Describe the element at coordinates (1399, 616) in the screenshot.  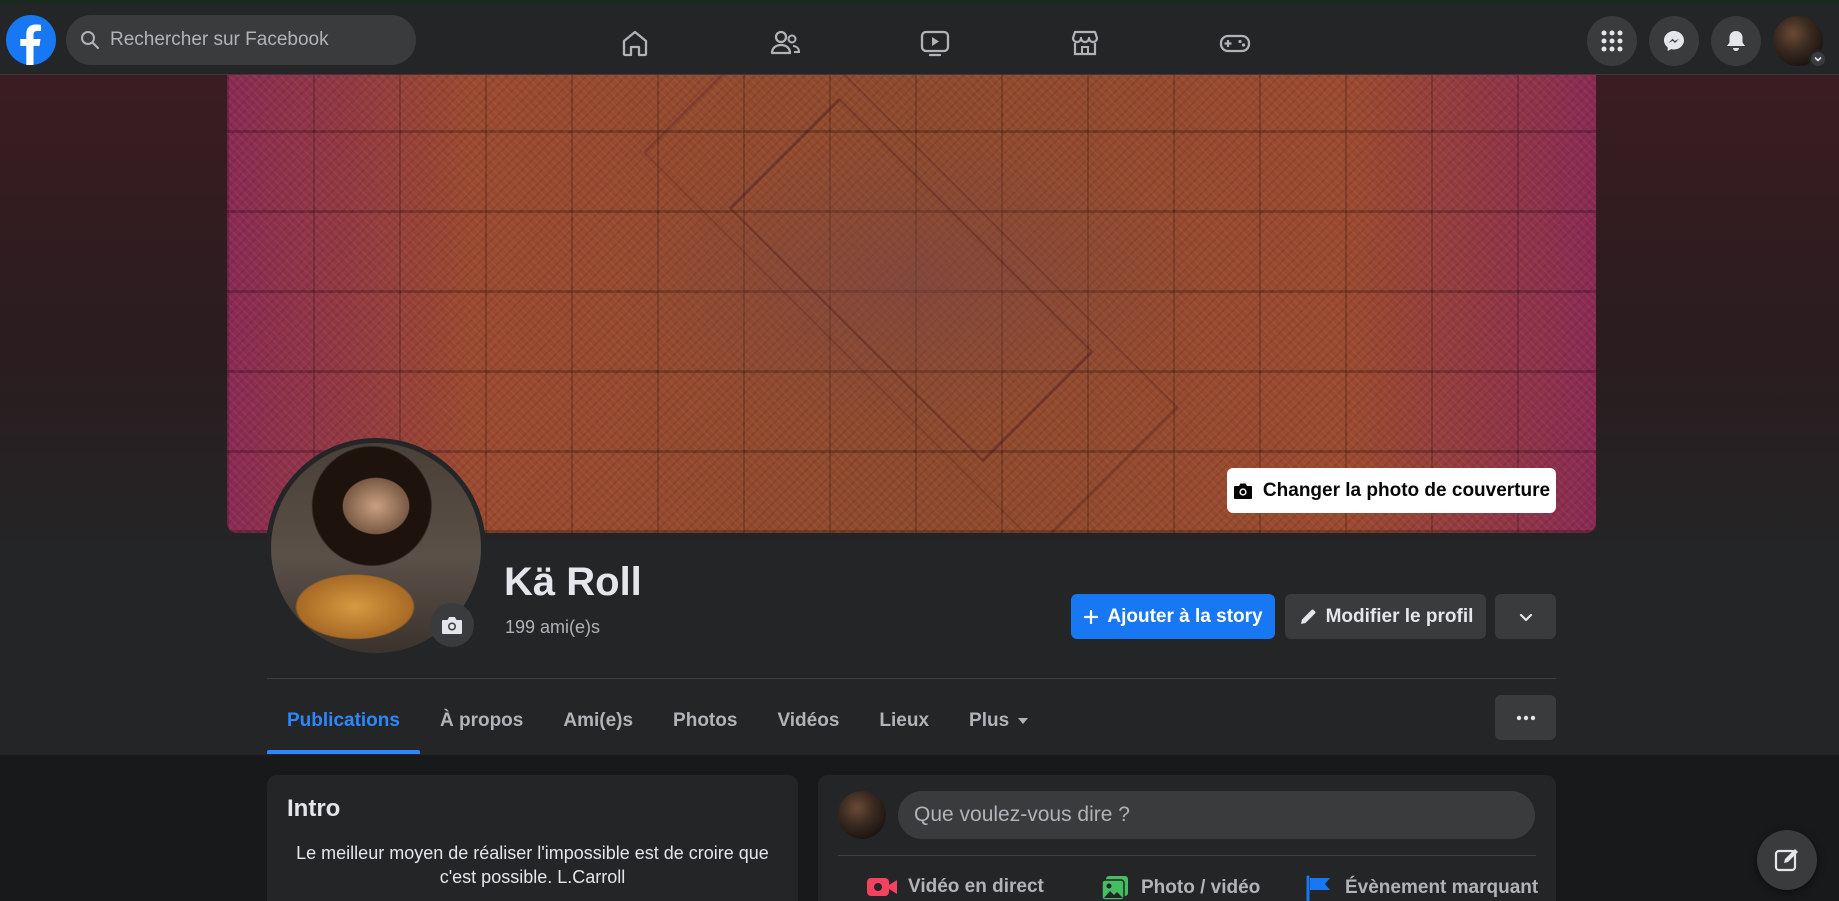
I see `edit-profile-label: Modifier le profil` at that location.